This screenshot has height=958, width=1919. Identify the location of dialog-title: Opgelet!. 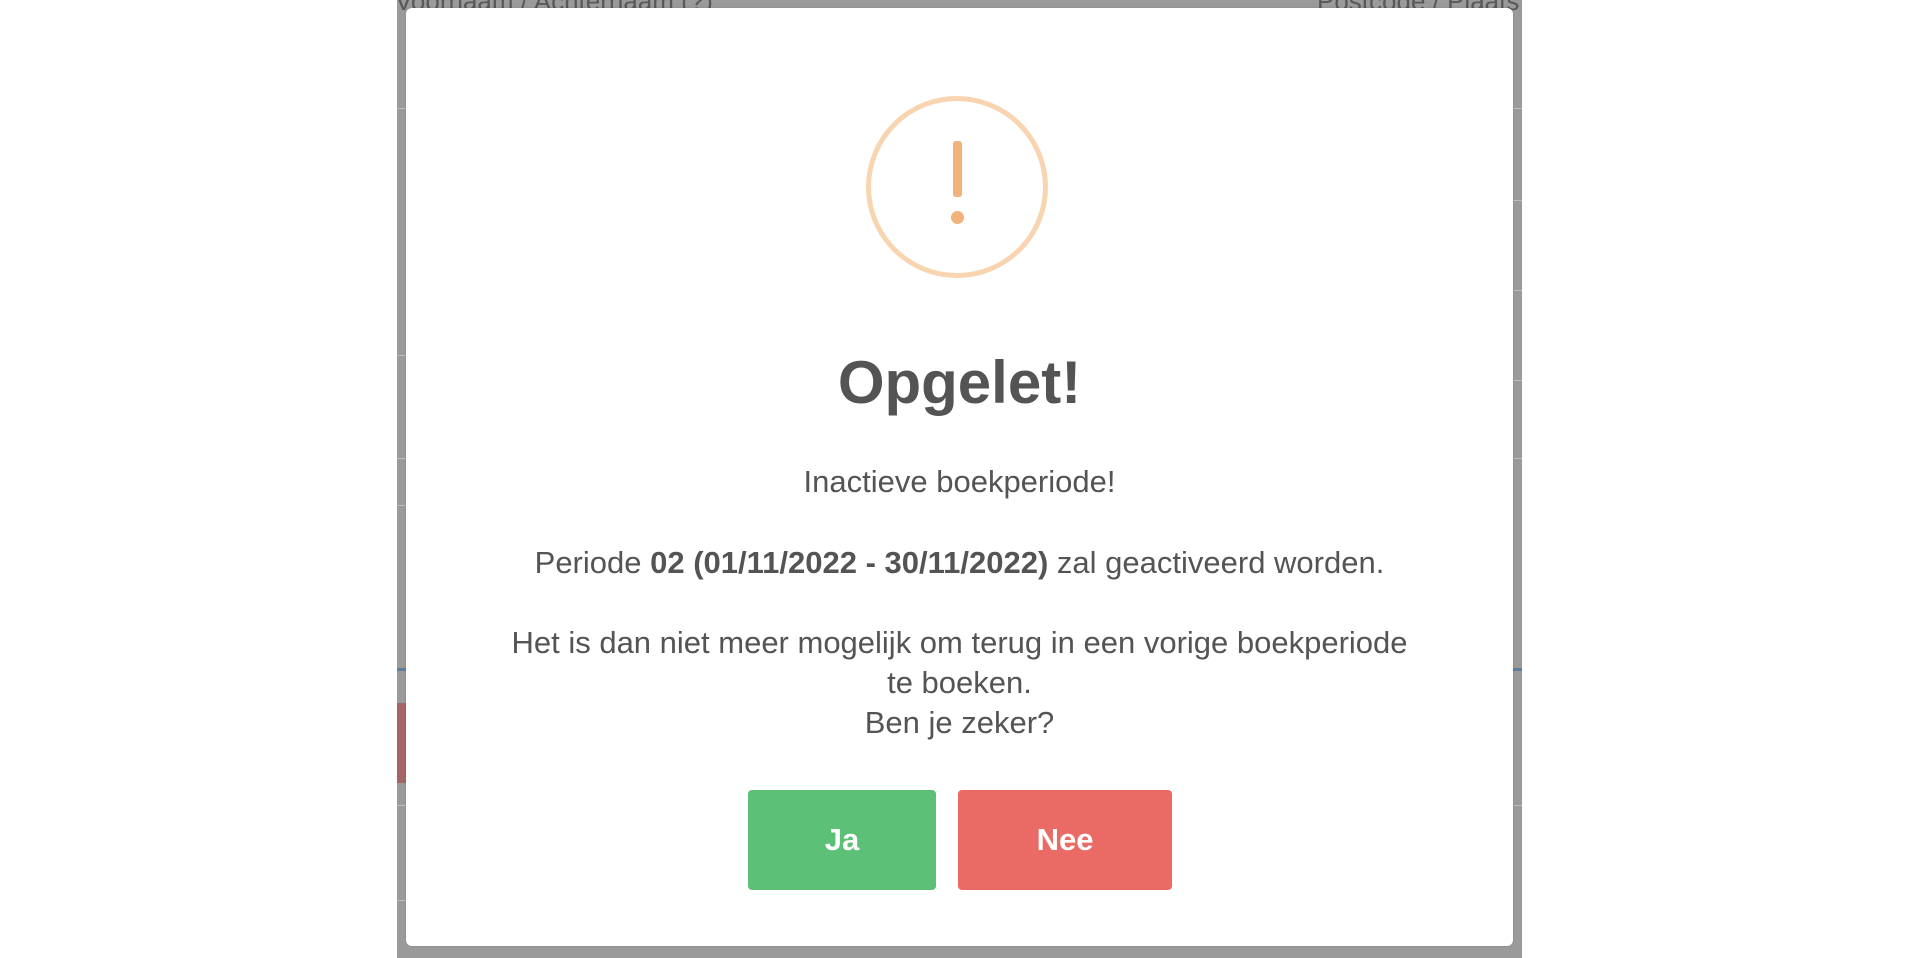
(959, 382).